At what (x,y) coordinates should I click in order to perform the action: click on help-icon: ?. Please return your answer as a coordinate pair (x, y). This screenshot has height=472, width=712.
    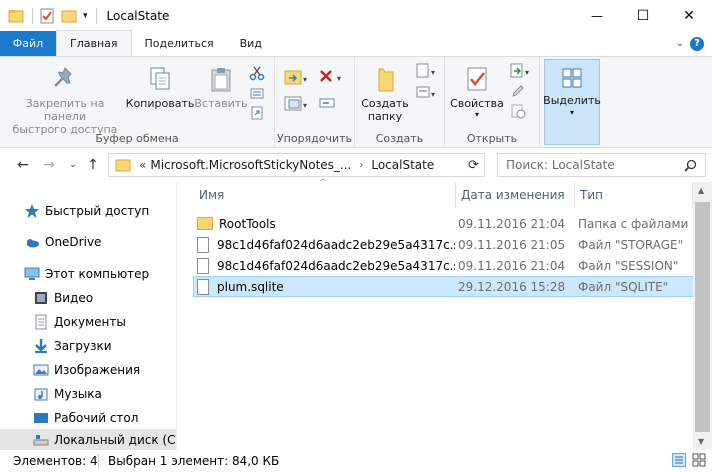
    Looking at the image, I should click on (697, 43).